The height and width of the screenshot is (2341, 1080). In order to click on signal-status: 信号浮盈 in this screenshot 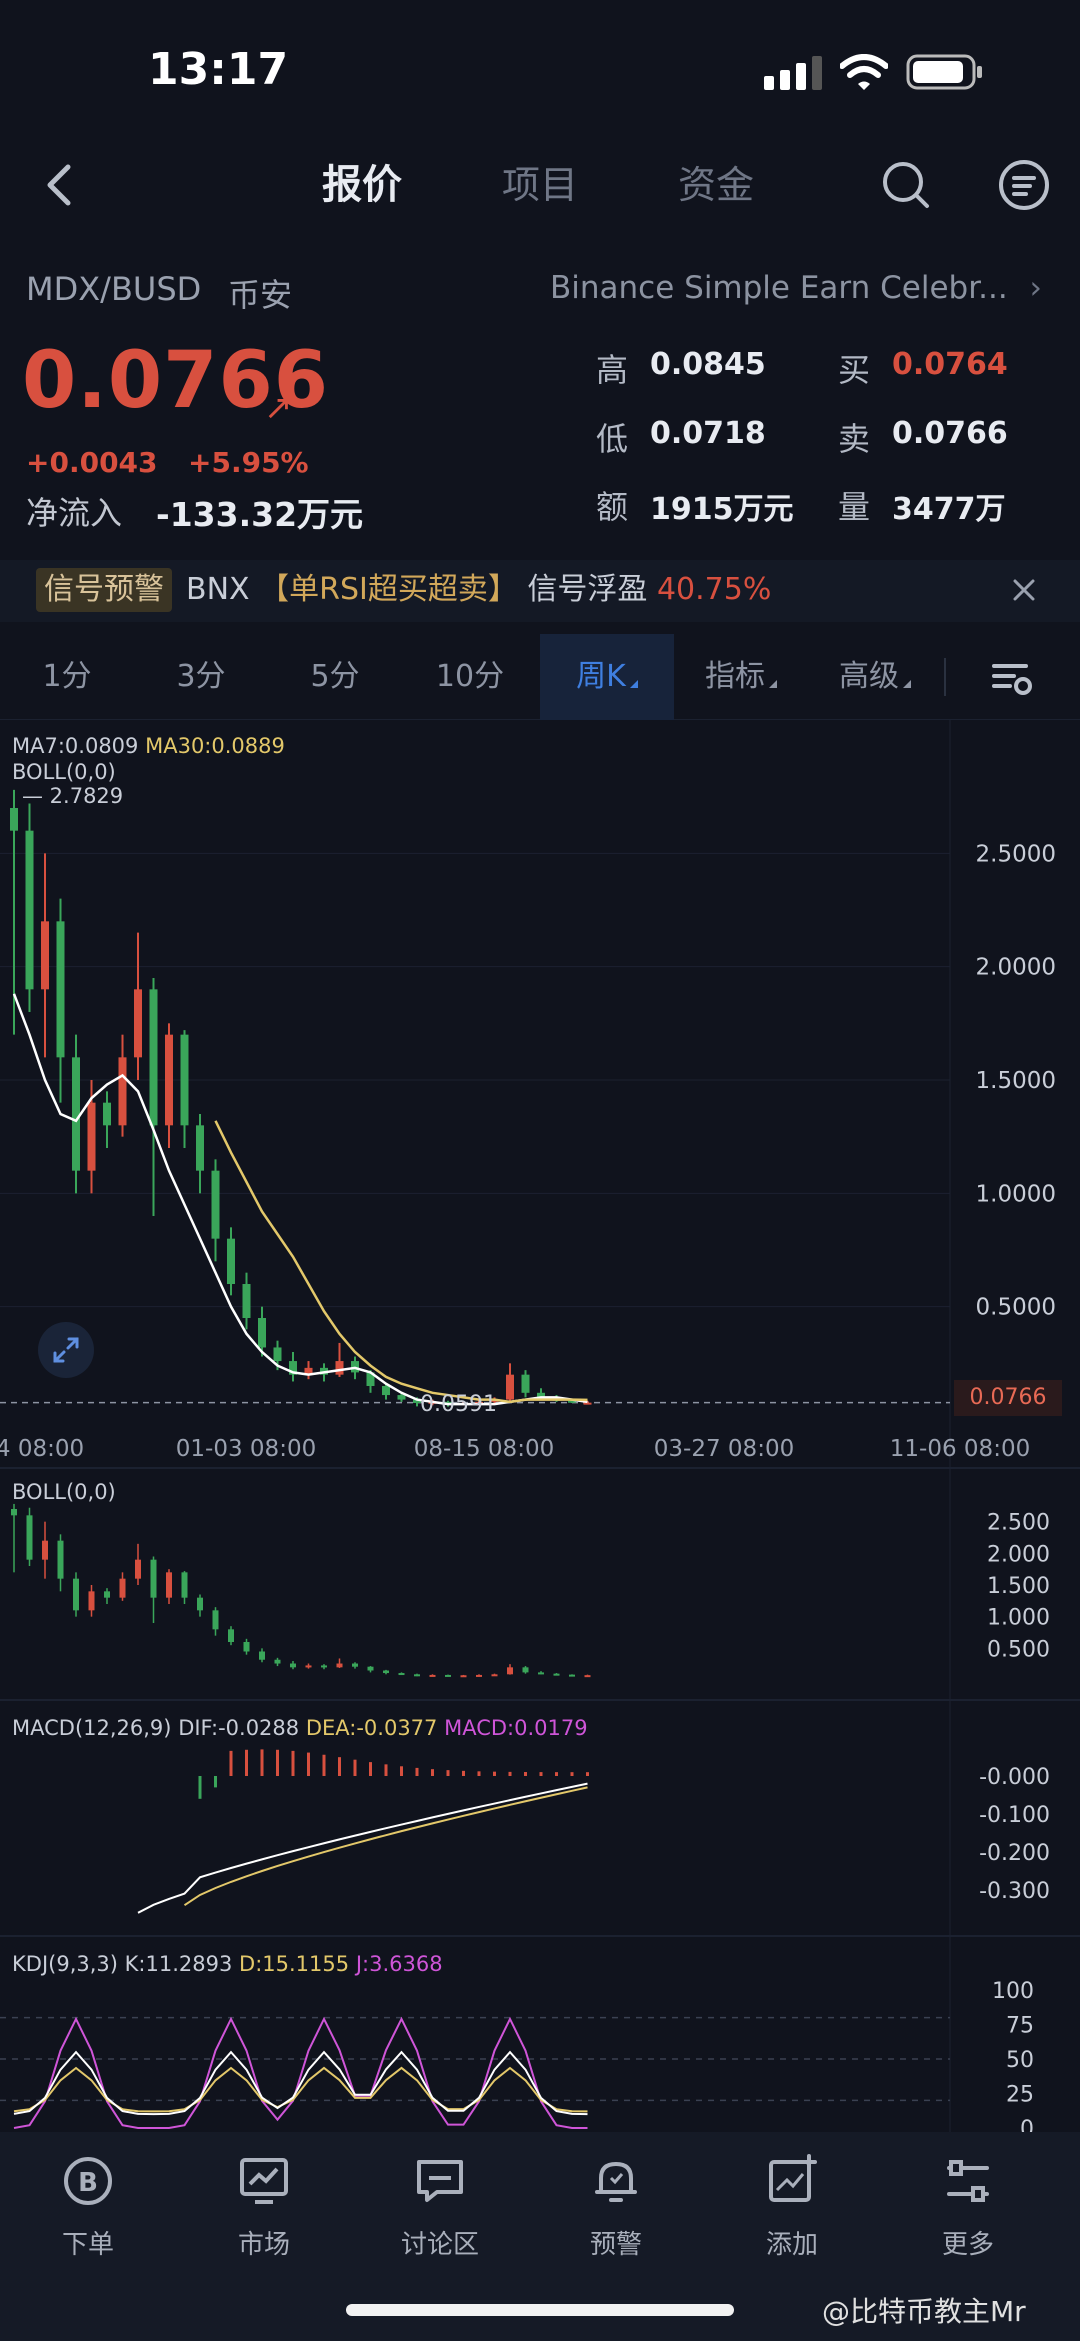, I will do `click(587, 589)`.